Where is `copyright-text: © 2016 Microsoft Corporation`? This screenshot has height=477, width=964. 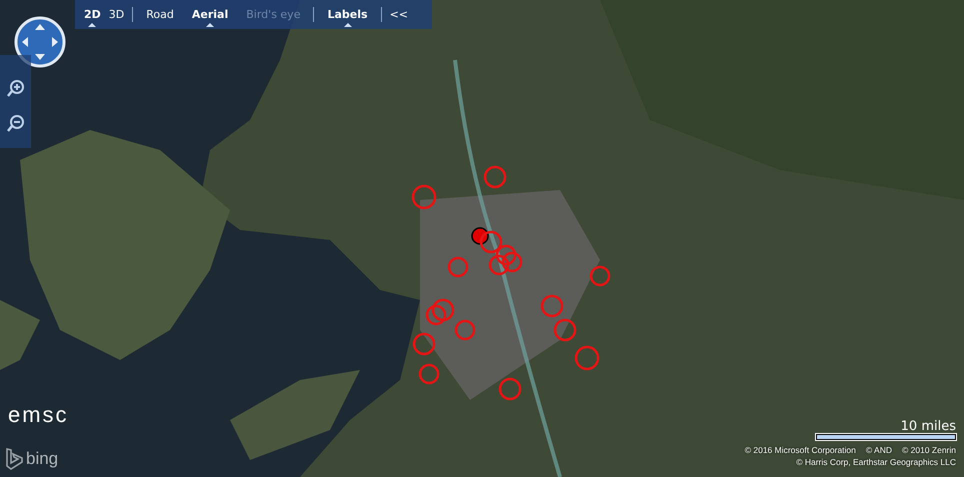
copyright-text: © 2016 Microsoft Corporation is located at coordinates (800, 450).